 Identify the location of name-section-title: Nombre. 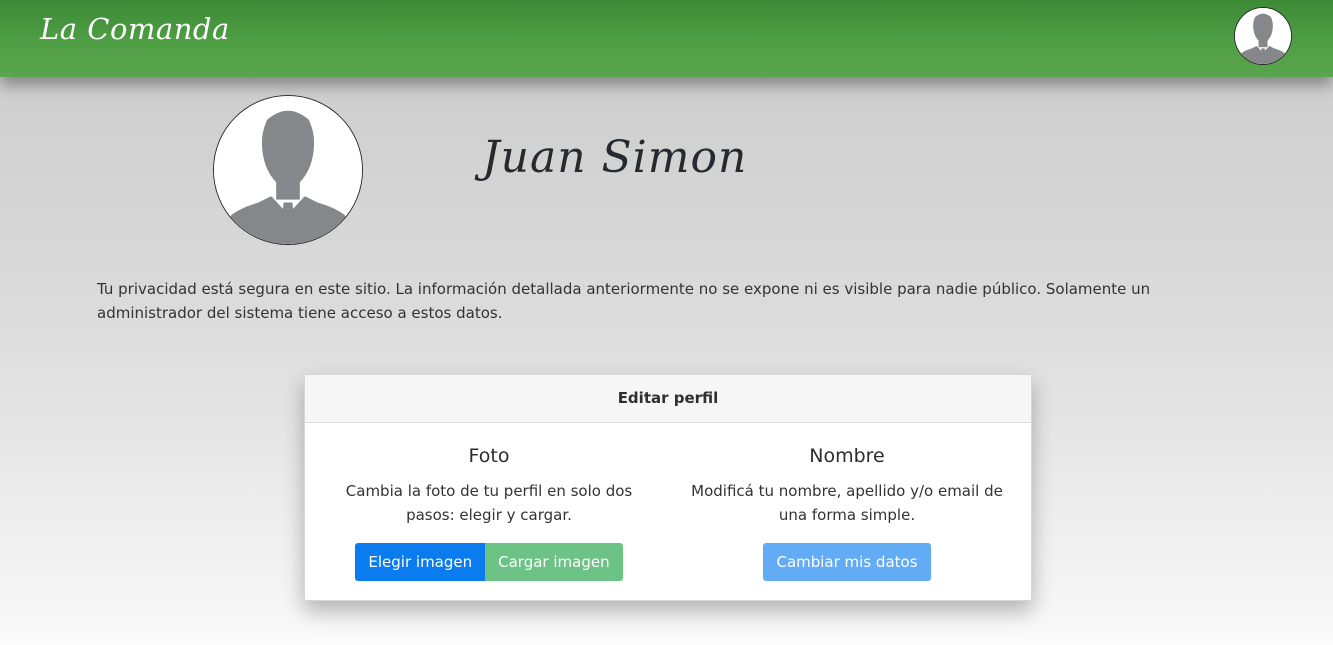
(847, 456).